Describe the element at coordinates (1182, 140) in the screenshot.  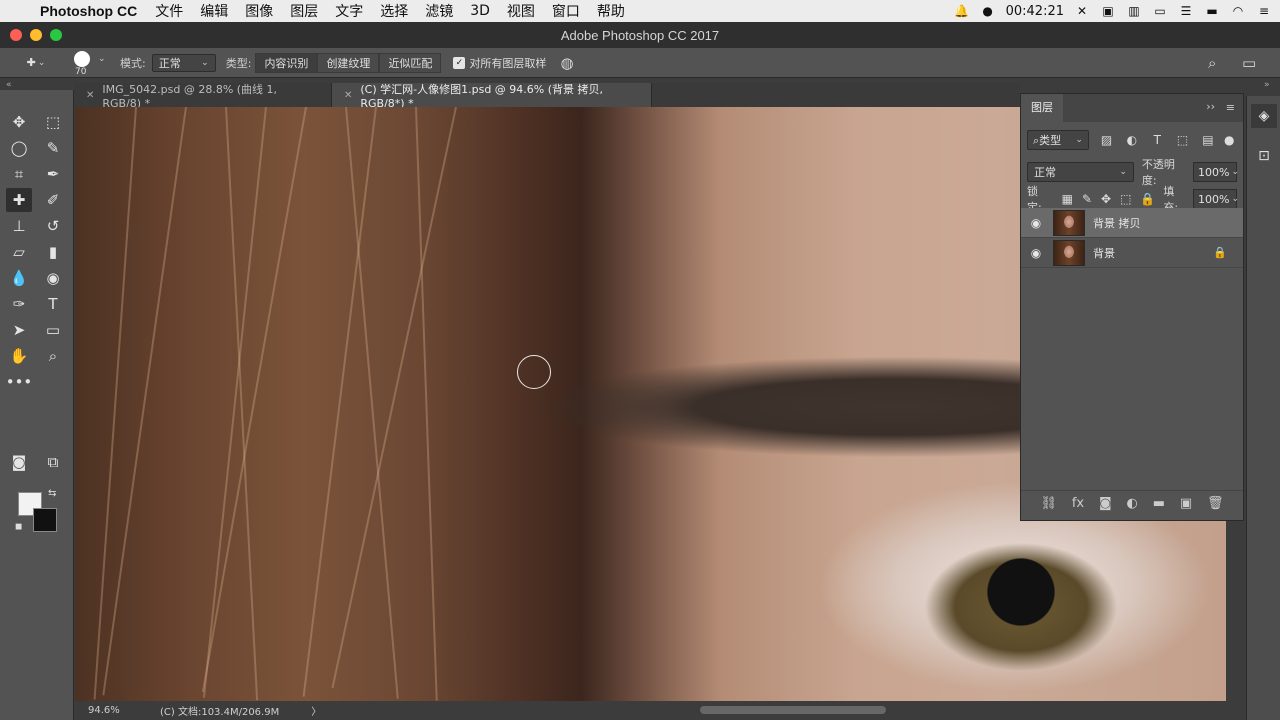
I see `shape-filter-icon: ⬚` at that location.